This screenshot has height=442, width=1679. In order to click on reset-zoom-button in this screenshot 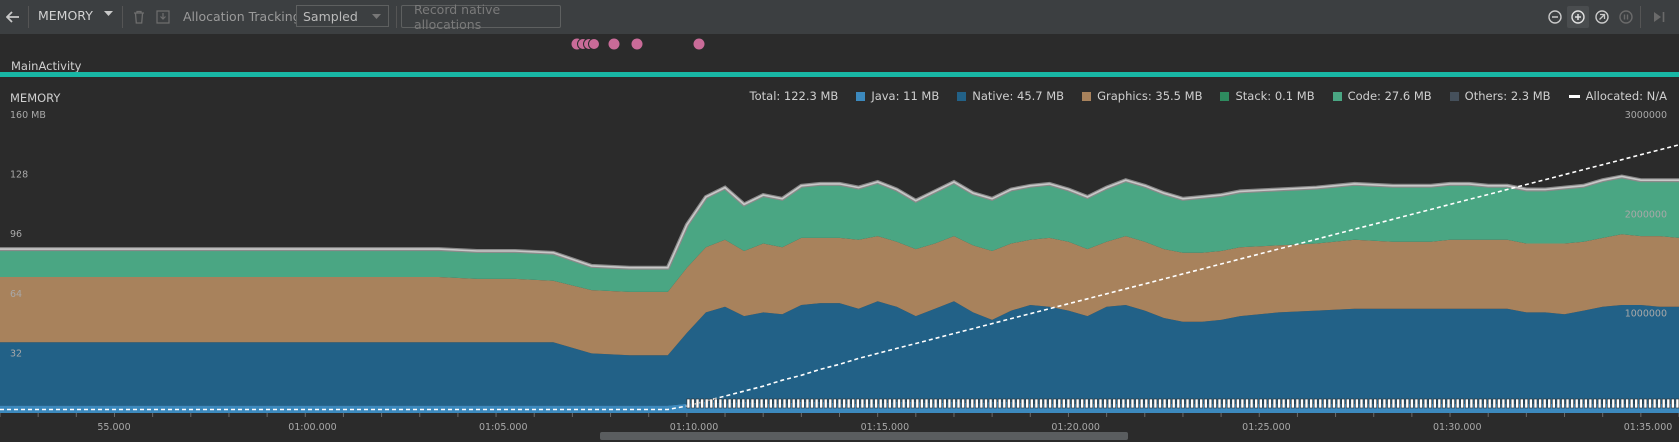, I will do `click(1602, 17)`.